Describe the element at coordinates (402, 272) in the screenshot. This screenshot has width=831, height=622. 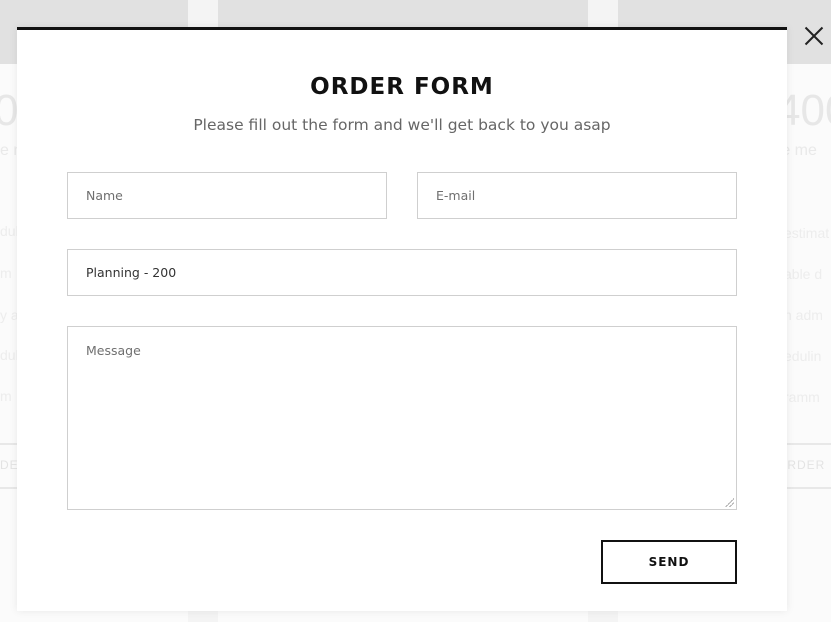
I see `service-input` at that location.